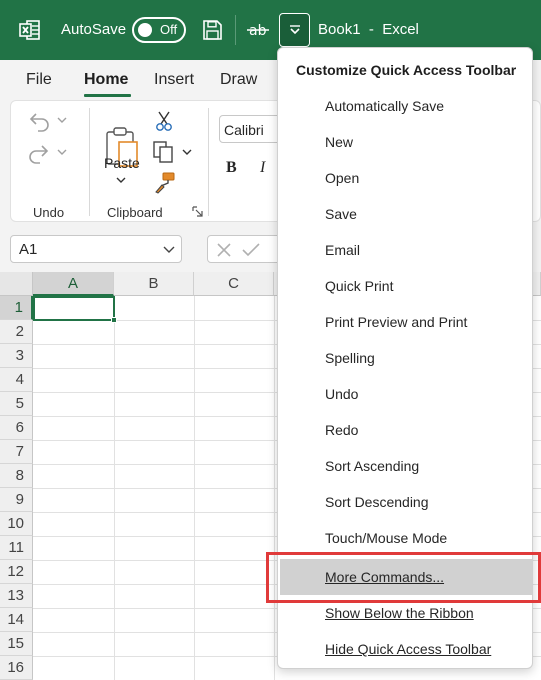 This screenshot has width=541, height=680. I want to click on qat-customize-button, so click(294, 30).